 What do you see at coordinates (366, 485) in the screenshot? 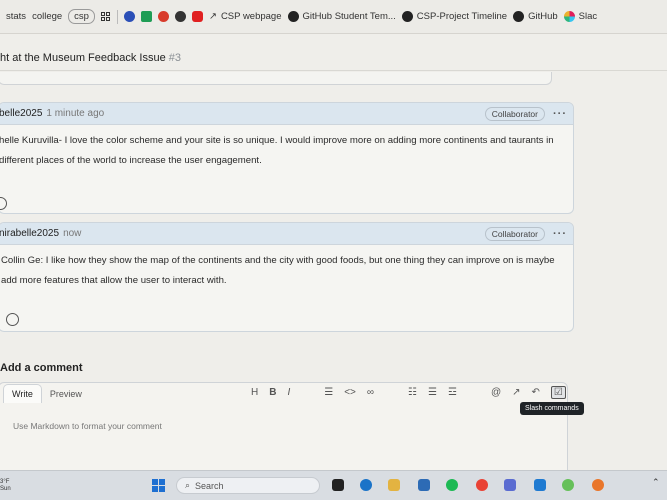
I see `edge-icon` at bounding box center [366, 485].